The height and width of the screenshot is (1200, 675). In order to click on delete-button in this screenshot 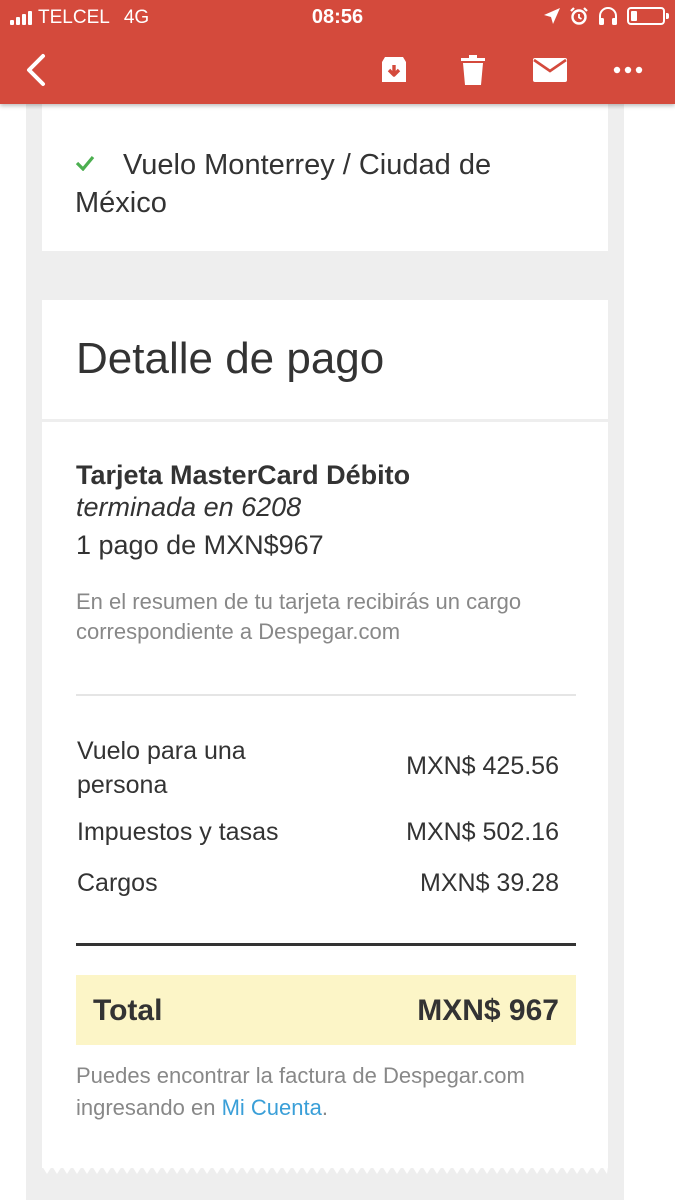, I will do `click(473, 70)`.